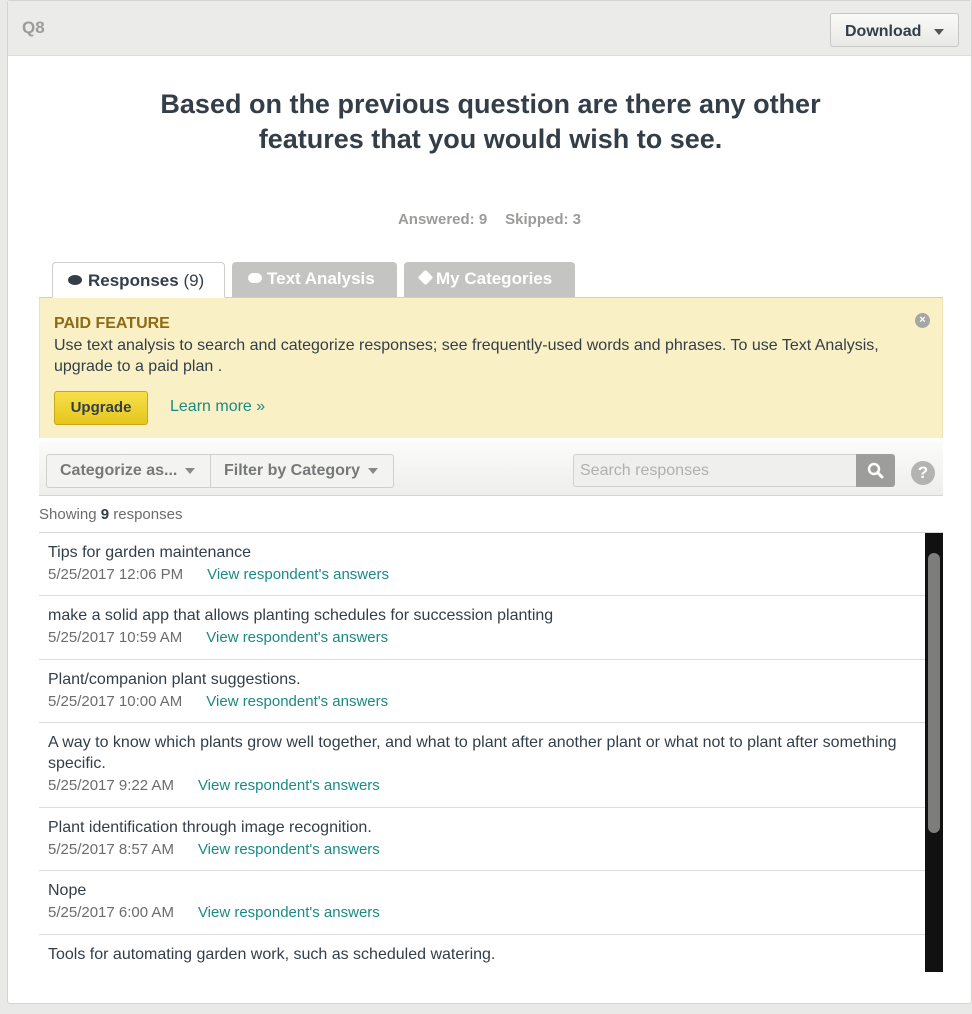 This screenshot has height=1014, width=972. Describe the element at coordinates (111, 912) in the screenshot. I see `response-date: 5/25/2017 6:00 AM` at that location.